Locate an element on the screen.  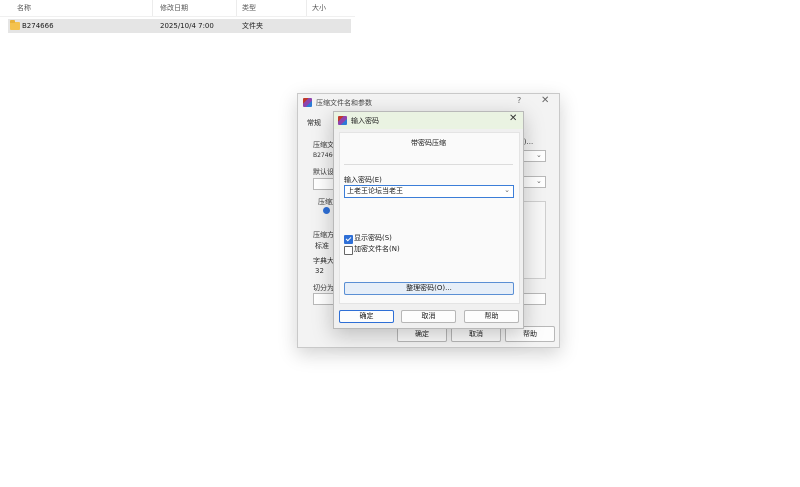
format-radio is located at coordinates (326, 210).